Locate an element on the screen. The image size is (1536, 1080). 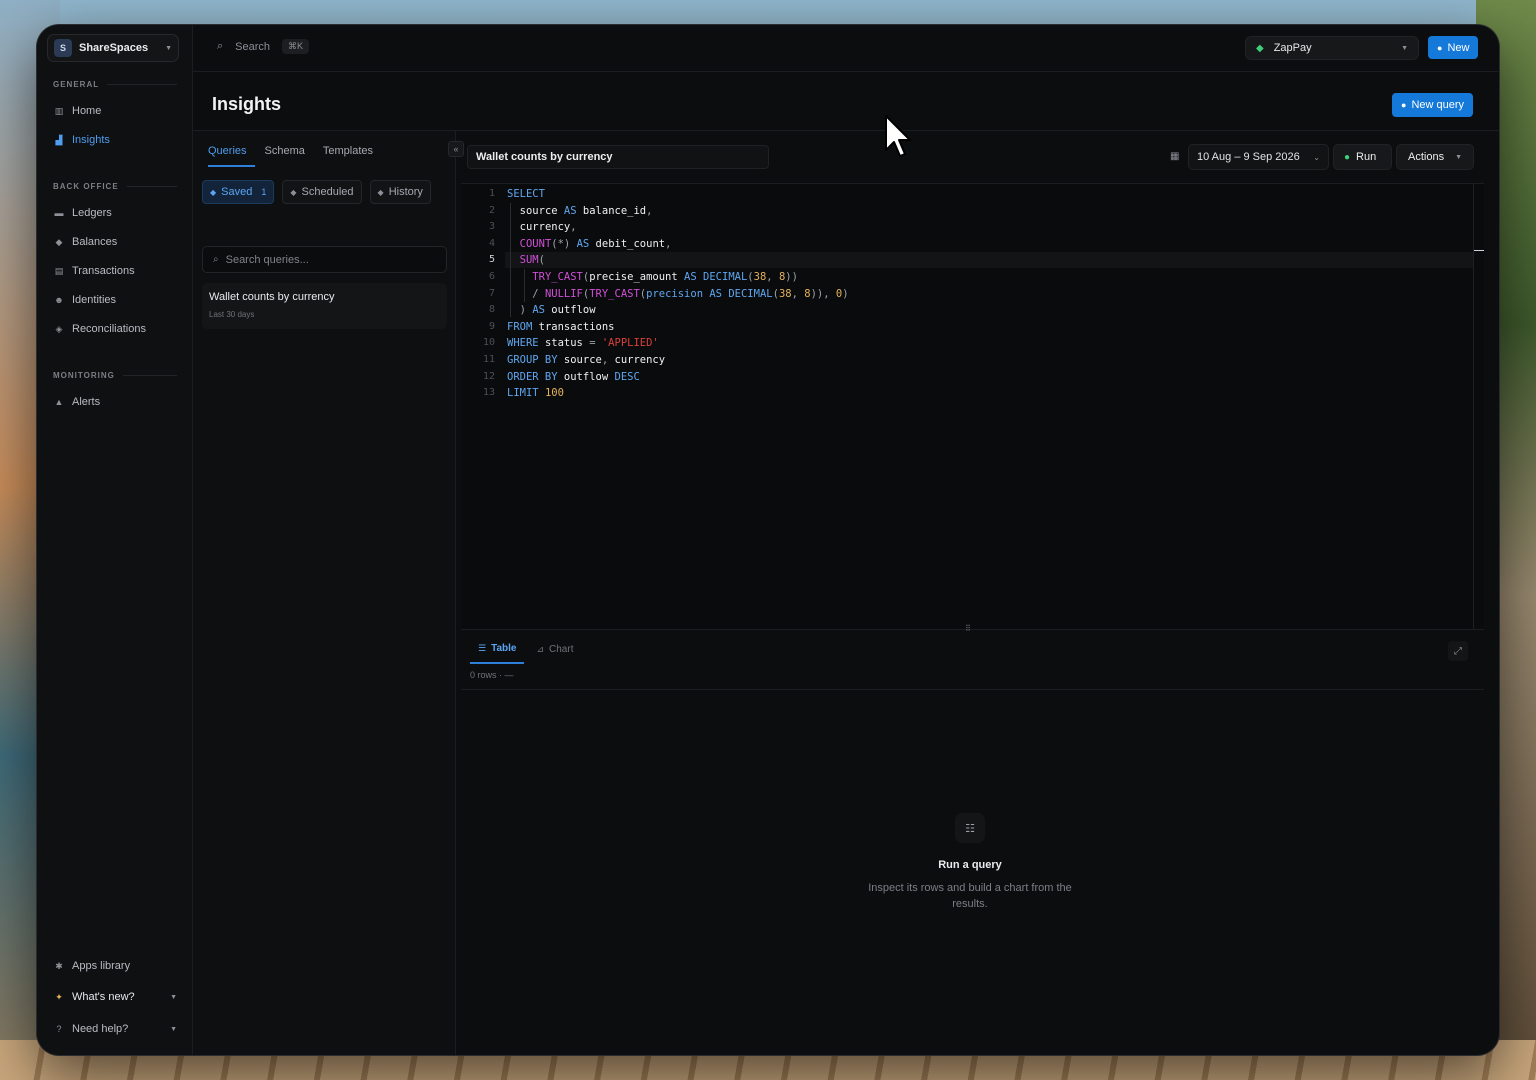
tab-table: ☰ Table is located at coordinates (497, 653).